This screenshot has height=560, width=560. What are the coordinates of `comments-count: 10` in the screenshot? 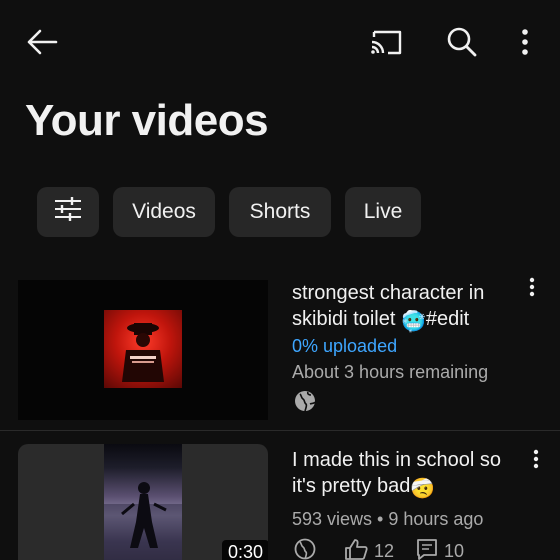 It's located at (454, 550).